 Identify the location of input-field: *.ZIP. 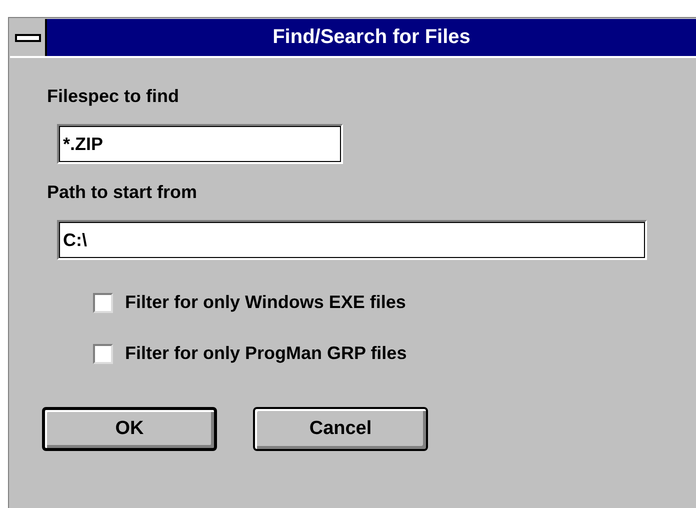
(200, 144).